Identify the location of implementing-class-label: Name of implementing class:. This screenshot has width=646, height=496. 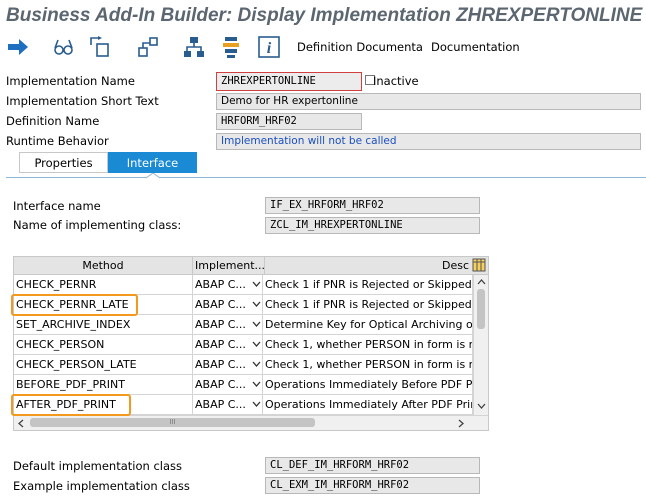
(97, 225).